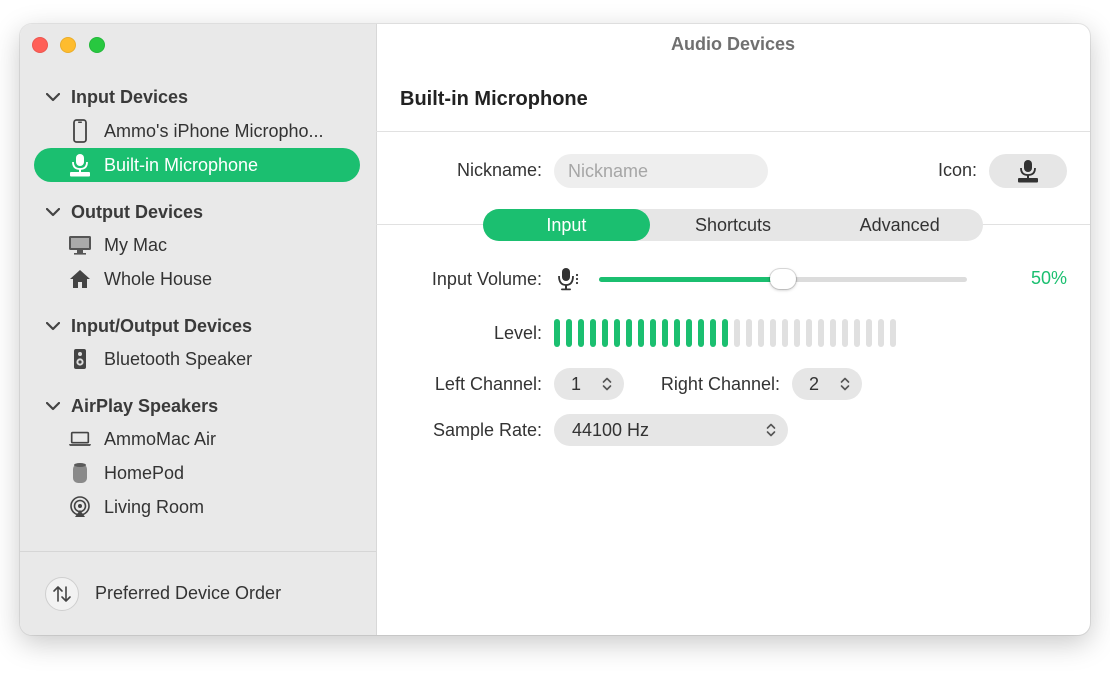 The width and height of the screenshot is (1110, 690). I want to click on sidebar-item-ammomac-air: AmmoMac Air, so click(197, 439).